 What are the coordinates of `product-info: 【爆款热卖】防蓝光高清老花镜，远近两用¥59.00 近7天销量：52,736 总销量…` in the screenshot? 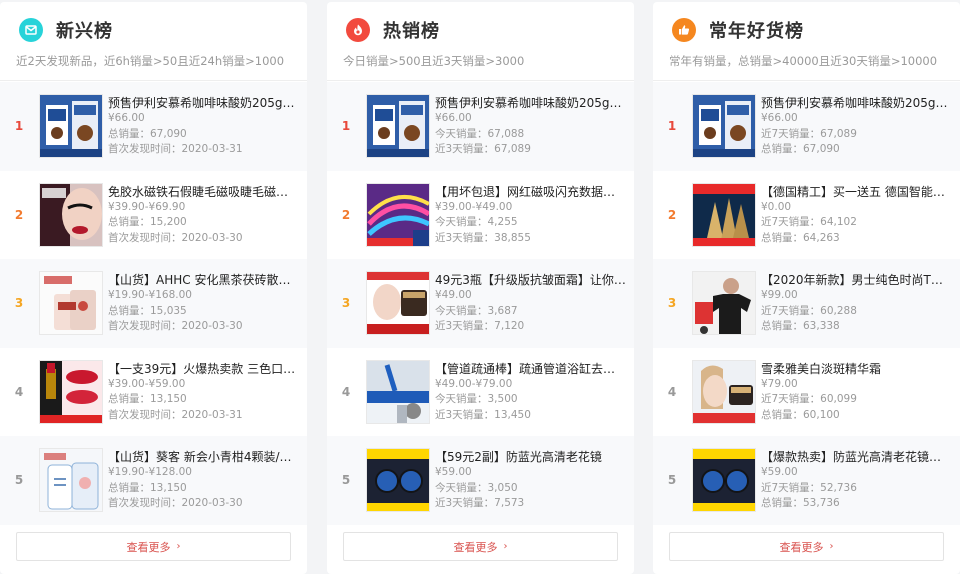 It's located at (856, 480).